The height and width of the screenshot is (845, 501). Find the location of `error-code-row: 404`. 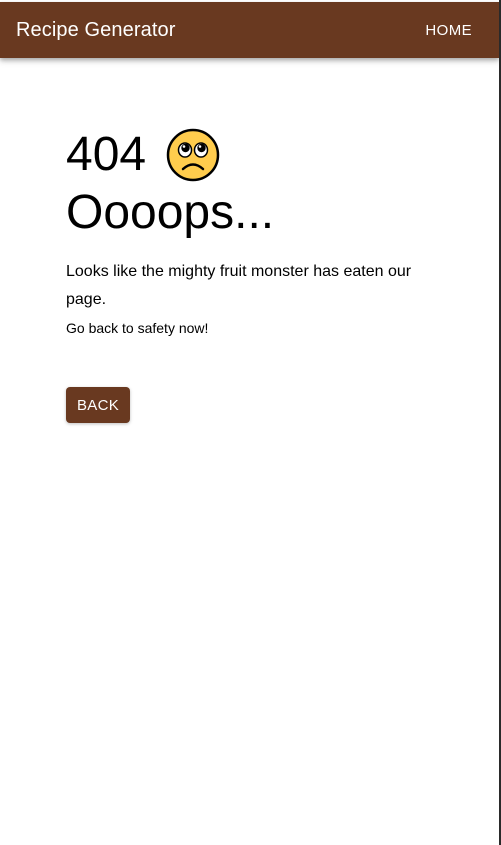

error-code-row: 404 is located at coordinates (256, 155).